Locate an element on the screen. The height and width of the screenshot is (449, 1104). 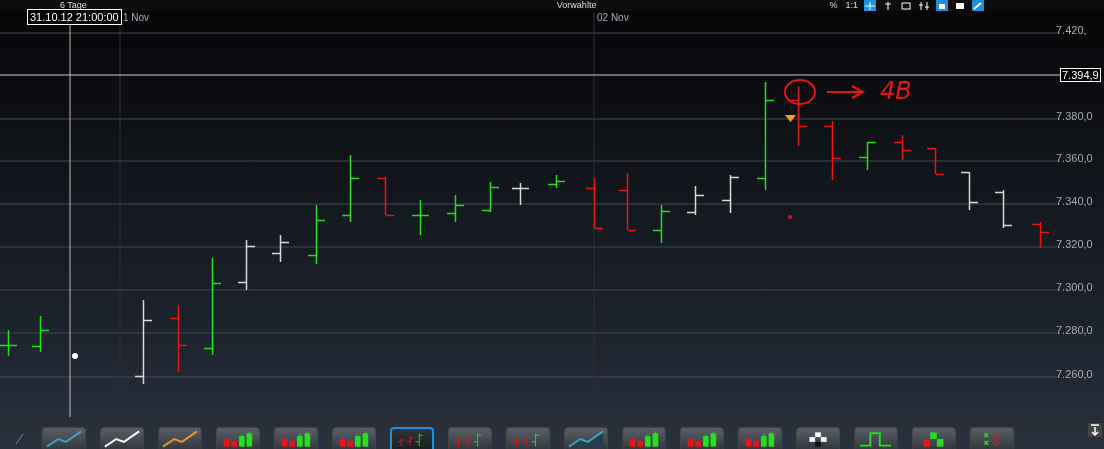
price-axis-label: 7.260,0 is located at coordinates (1075, 374).